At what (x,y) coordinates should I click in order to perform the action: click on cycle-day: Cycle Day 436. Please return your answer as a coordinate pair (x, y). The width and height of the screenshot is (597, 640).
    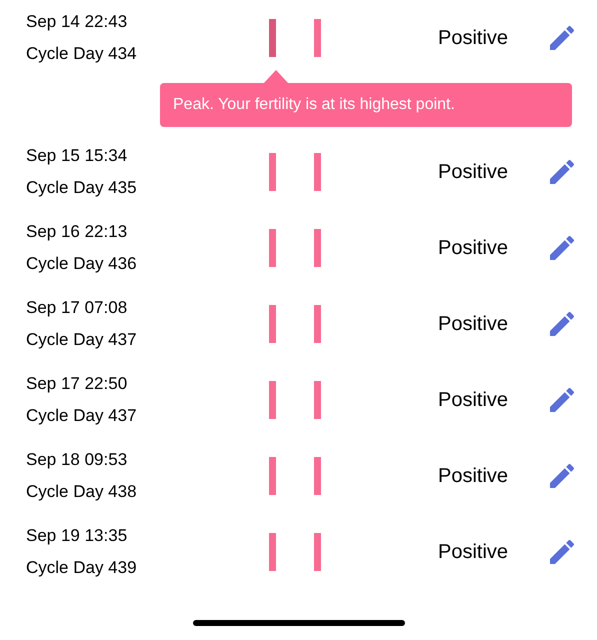
    Looking at the image, I should click on (81, 264).